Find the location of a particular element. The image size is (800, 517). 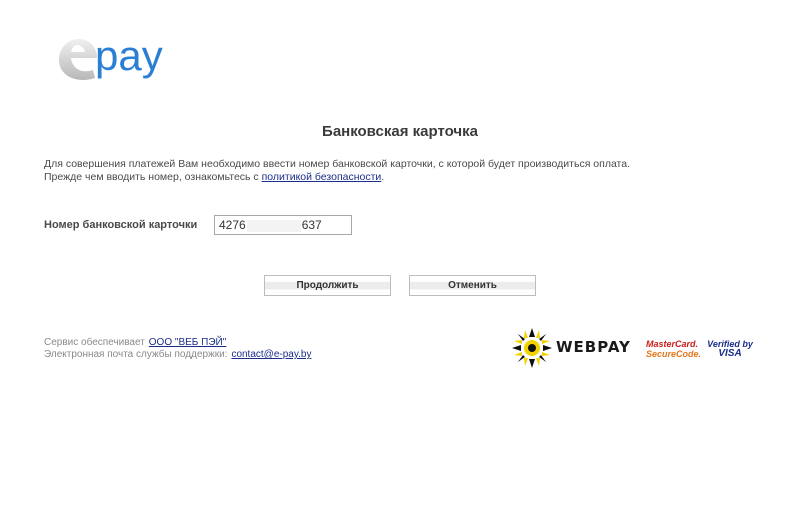

cancel-button: Отменить is located at coordinates (472, 285).